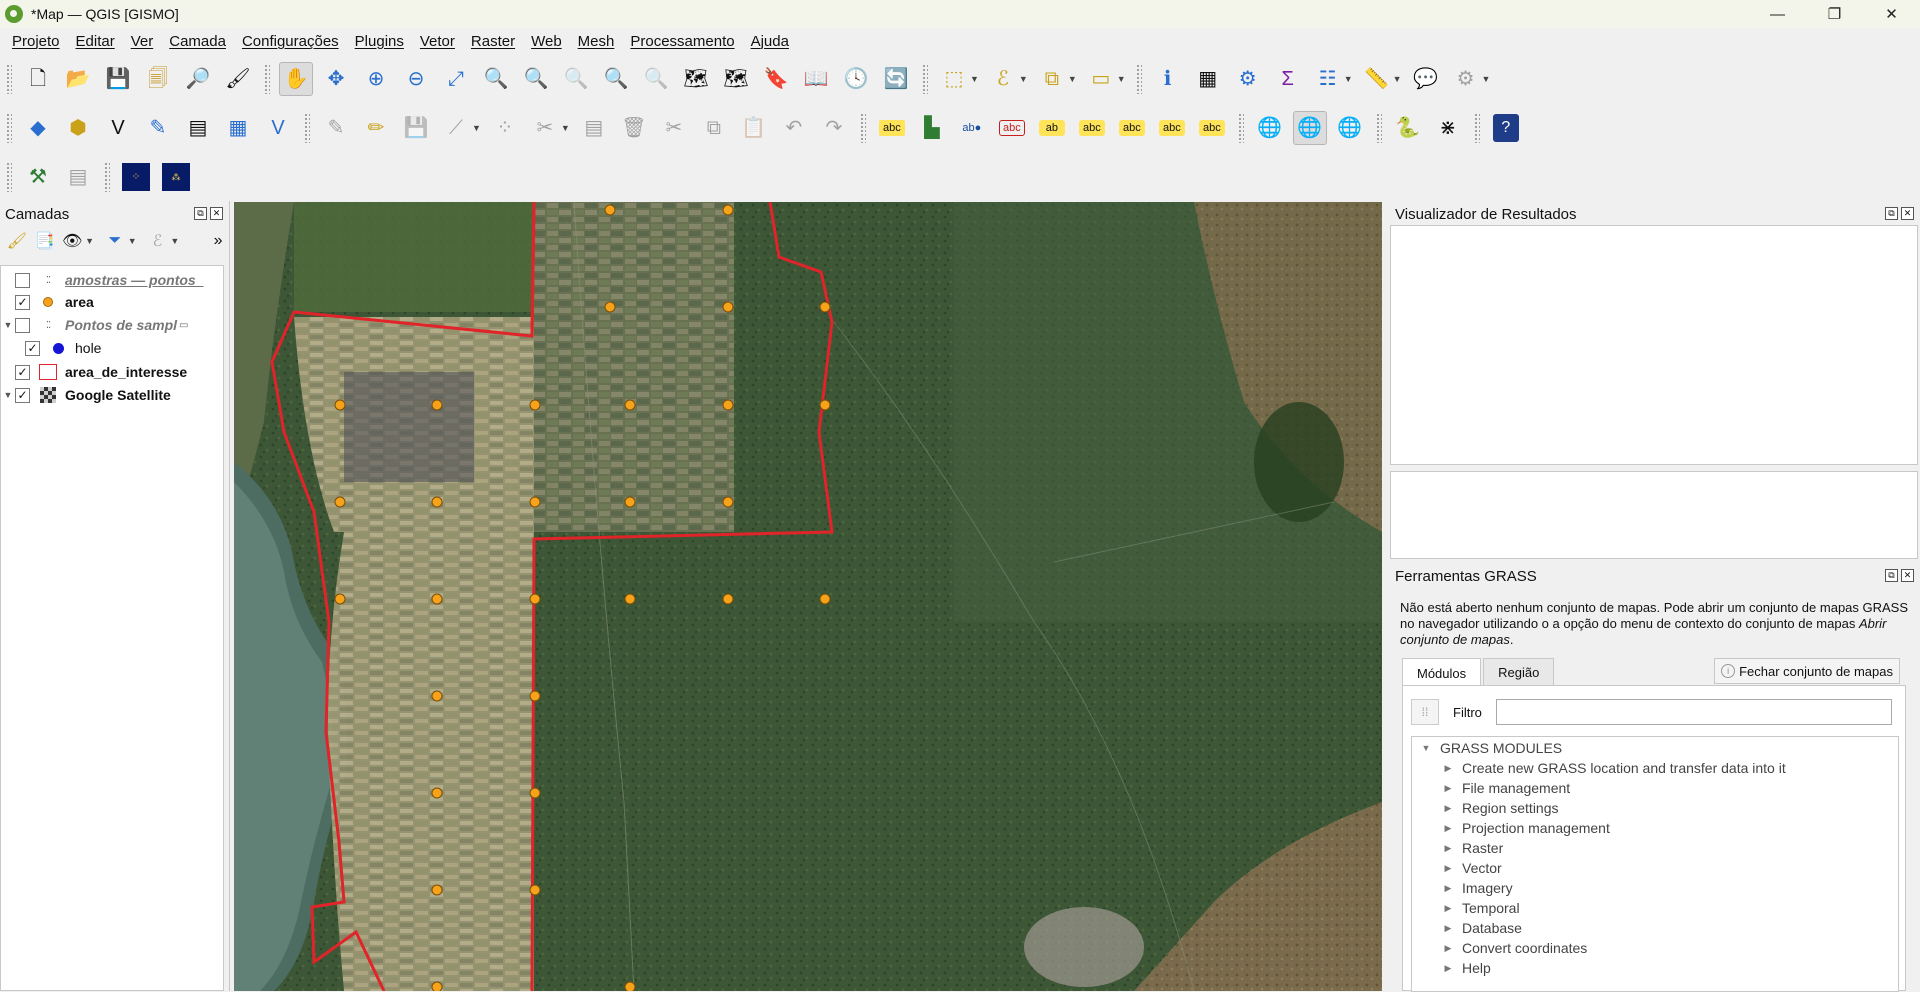 Image resolution: width=1920 pixels, height=992 pixels. I want to click on results-detail, so click(1654, 515).